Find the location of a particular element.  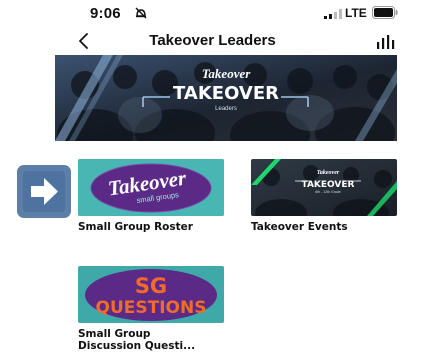

network-type: LTE is located at coordinates (356, 13).